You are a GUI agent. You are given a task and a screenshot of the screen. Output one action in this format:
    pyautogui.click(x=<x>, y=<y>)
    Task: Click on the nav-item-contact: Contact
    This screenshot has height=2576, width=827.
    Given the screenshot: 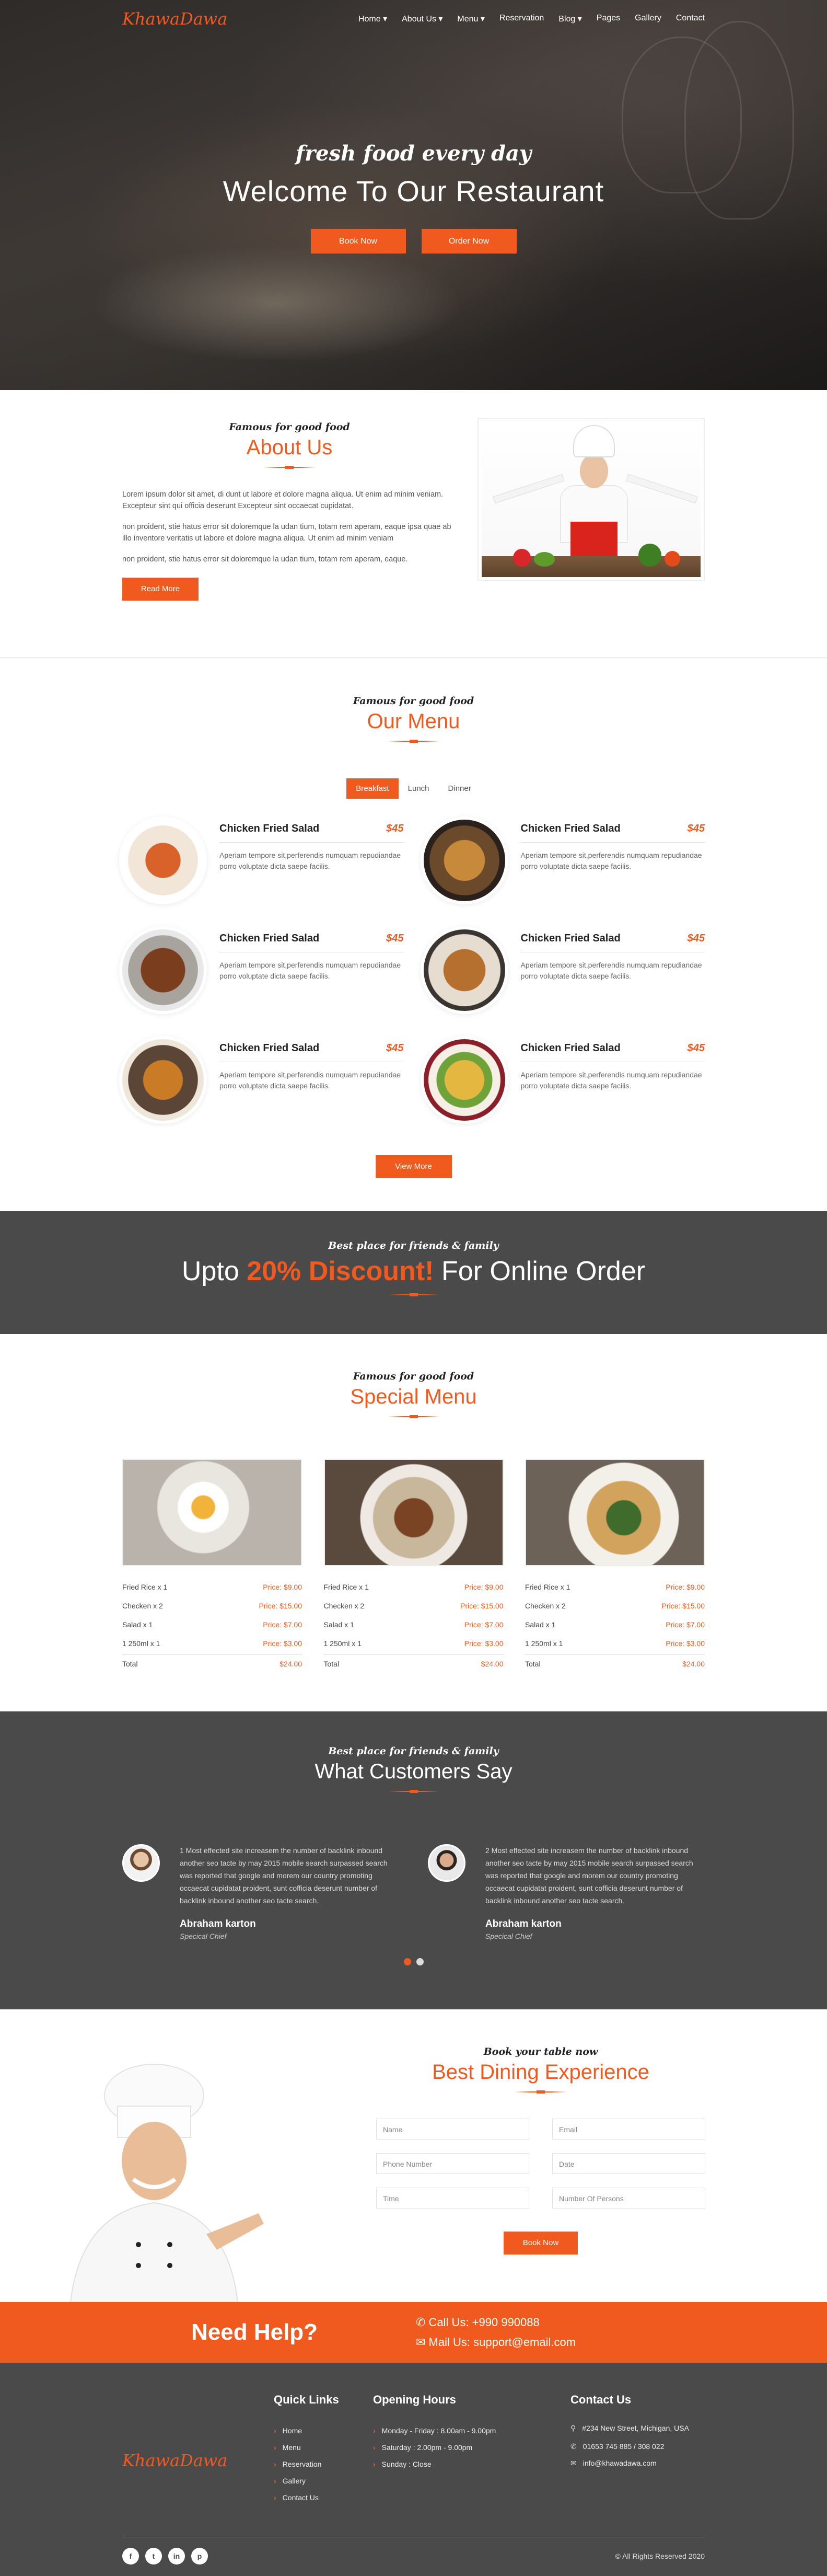 What is the action you would take?
    pyautogui.click(x=691, y=19)
    